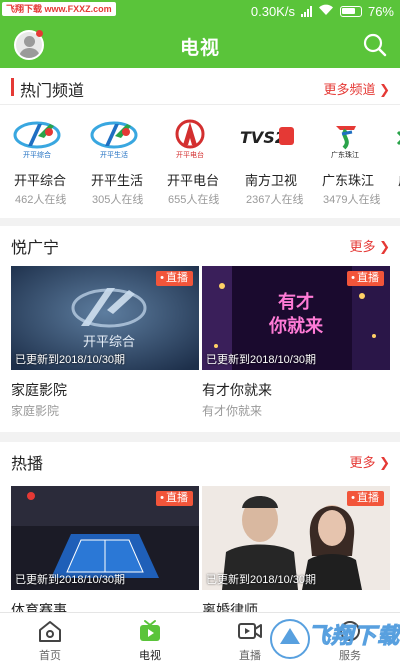 The image size is (400, 667). What do you see at coordinates (39, 390) in the screenshot?
I see `program-title: 家庭影院` at bounding box center [39, 390].